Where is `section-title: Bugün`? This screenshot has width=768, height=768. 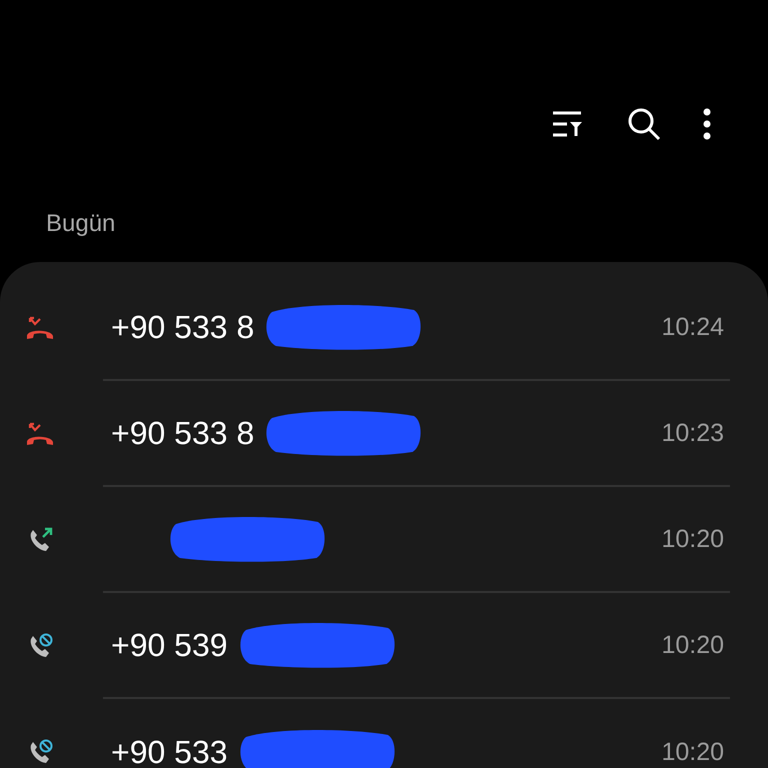
section-title: Bugün is located at coordinates (80, 224).